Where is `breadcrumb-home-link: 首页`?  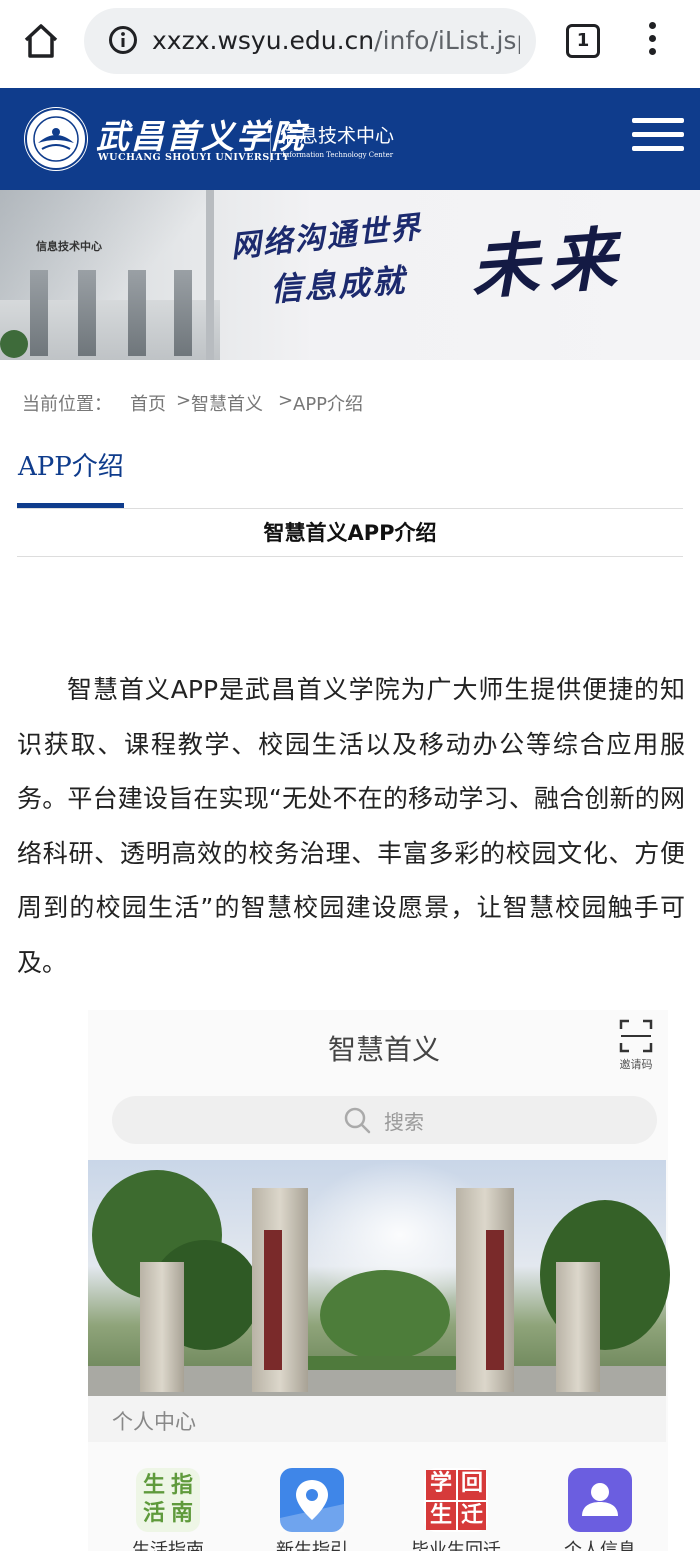
breadcrumb-home-link: 首页 is located at coordinates (148, 403).